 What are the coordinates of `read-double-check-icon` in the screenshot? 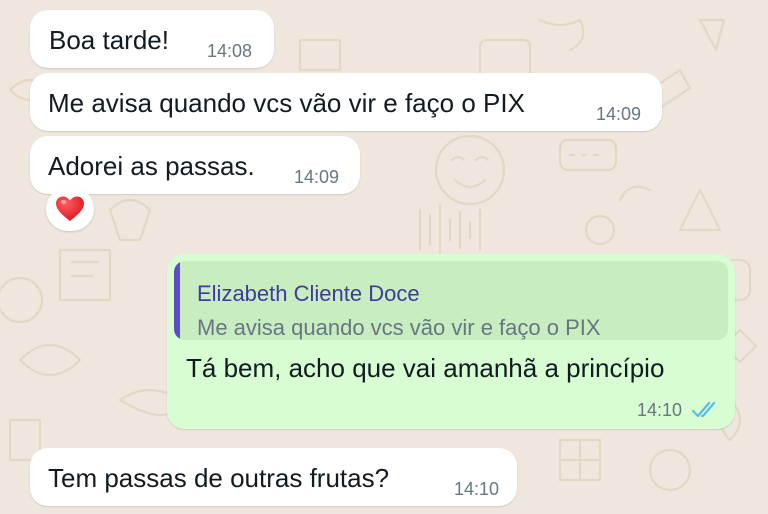 It's located at (703, 409).